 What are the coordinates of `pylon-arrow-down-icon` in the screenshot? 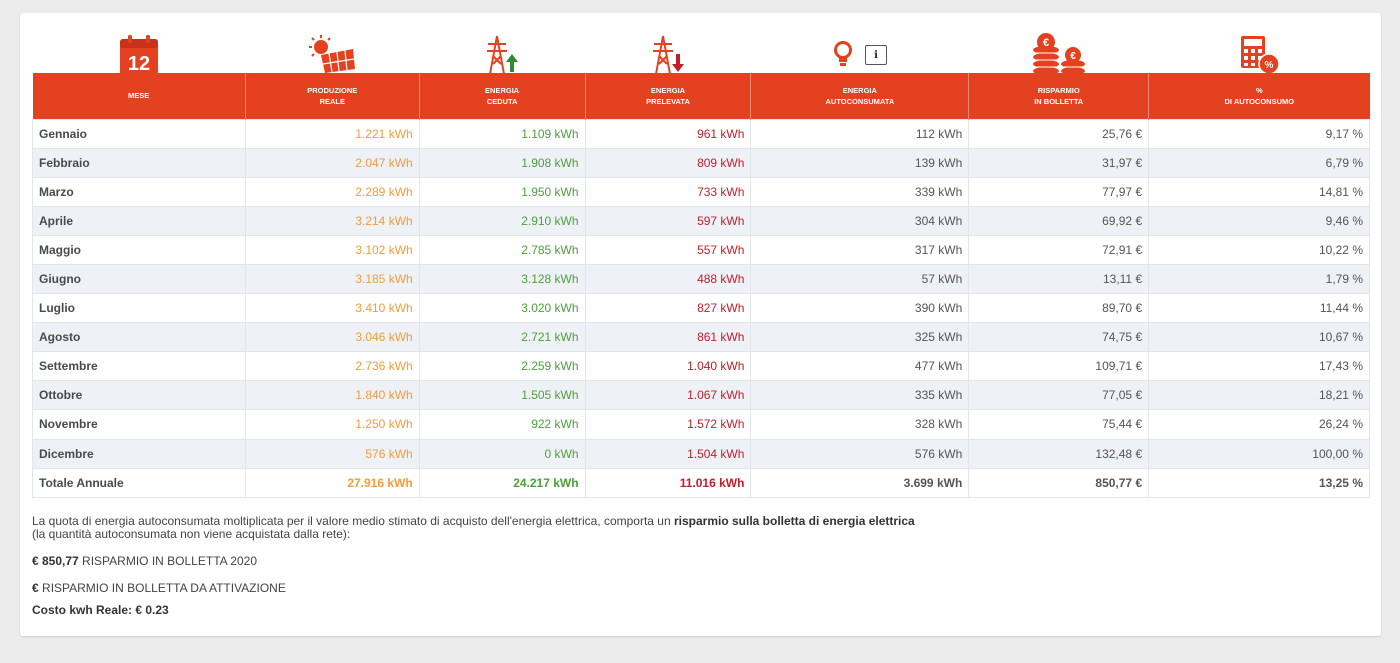 It's located at (668, 55).